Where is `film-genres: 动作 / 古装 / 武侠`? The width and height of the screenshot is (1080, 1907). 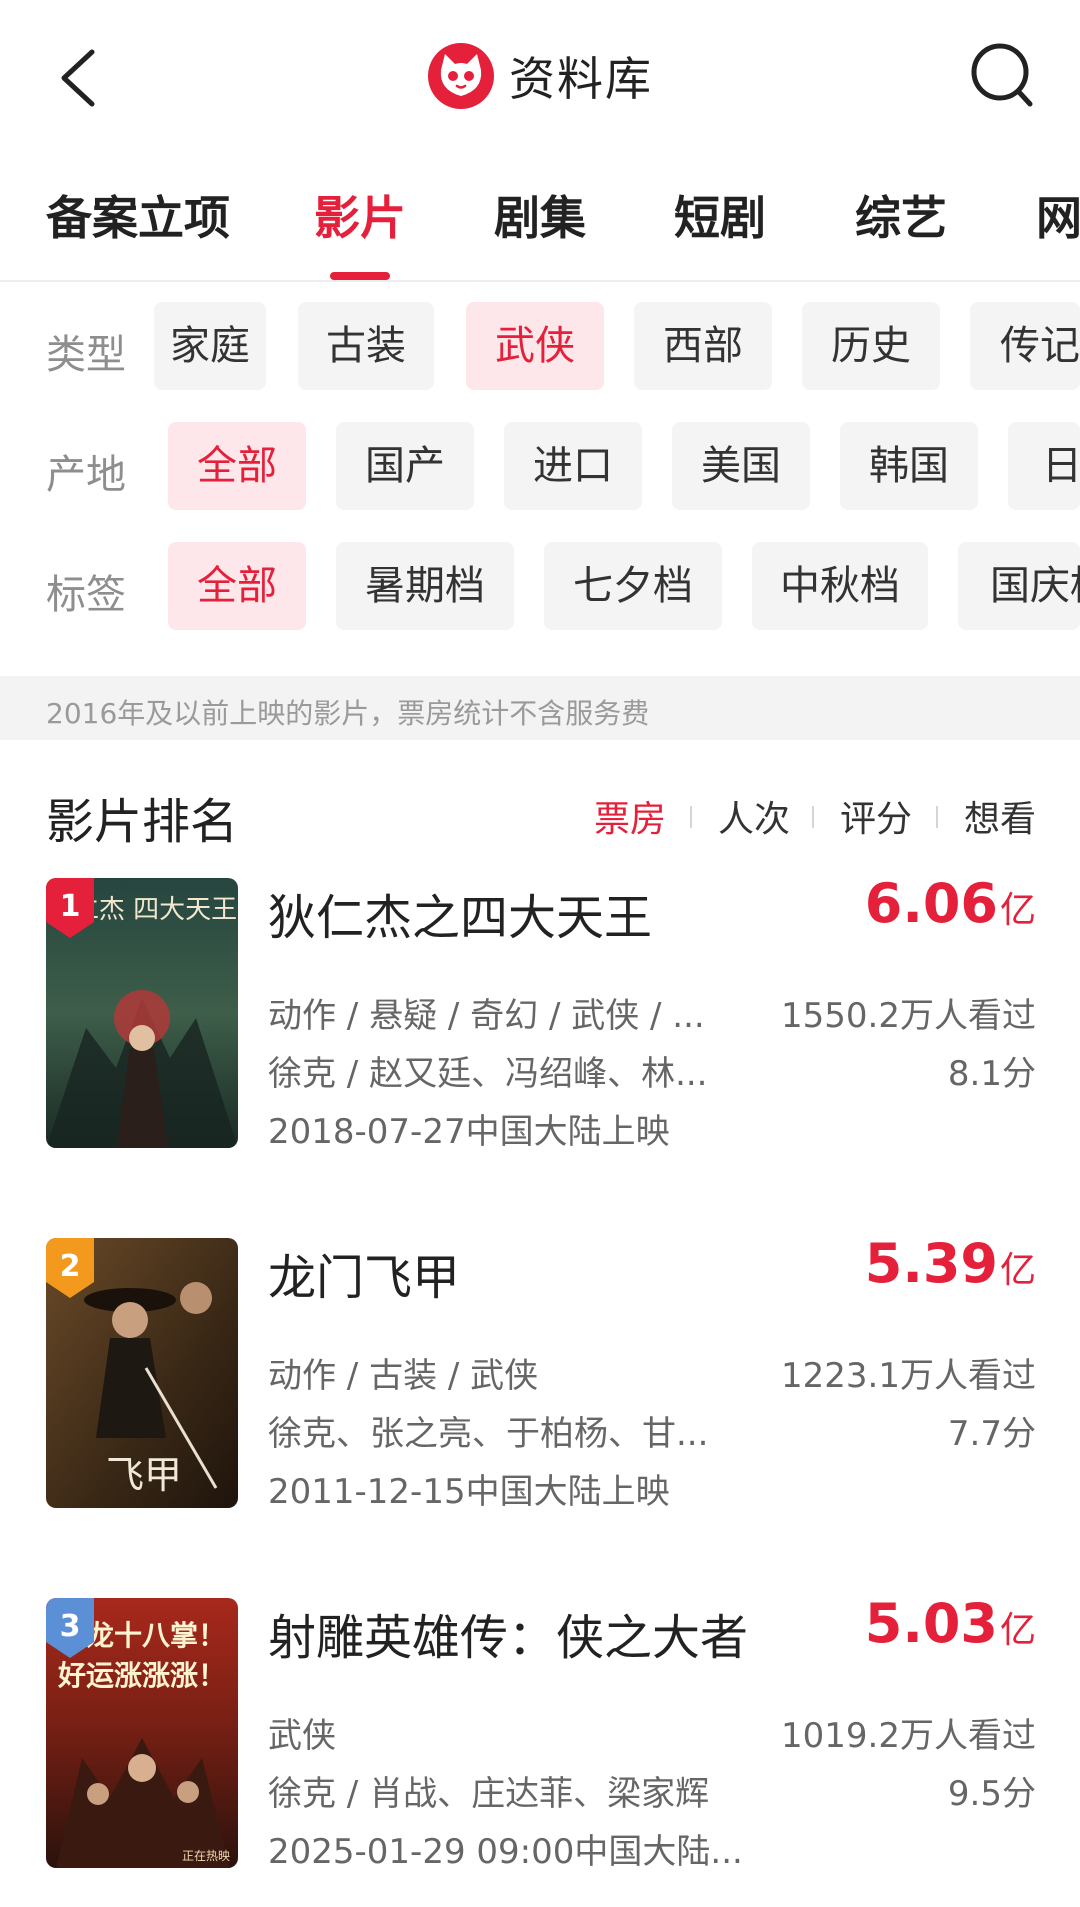
film-genres: 动作 / 古装 / 武侠 is located at coordinates (403, 1376).